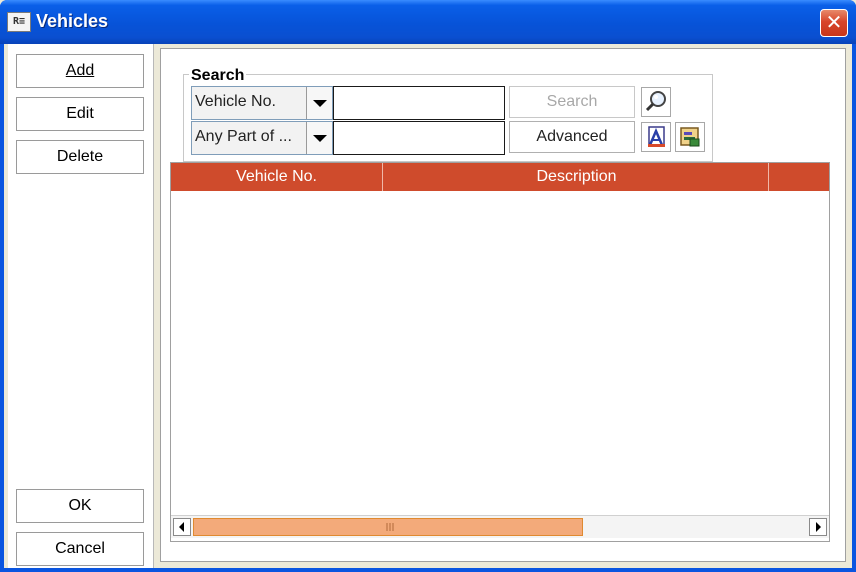 The width and height of the screenshot is (856, 572). What do you see at coordinates (419, 103) in the screenshot?
I see `search-value-input` at bounding box center [419, 103].